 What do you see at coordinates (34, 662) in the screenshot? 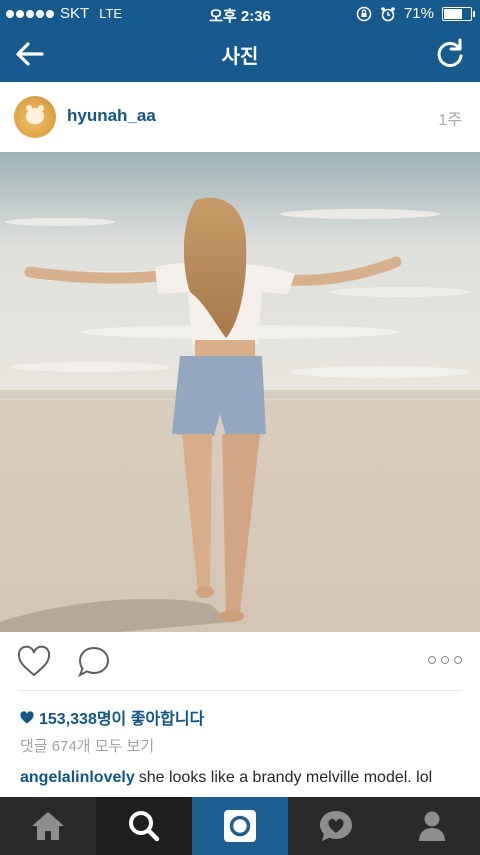
I see `heart-outline-icon` at bounding box center [34, 662].